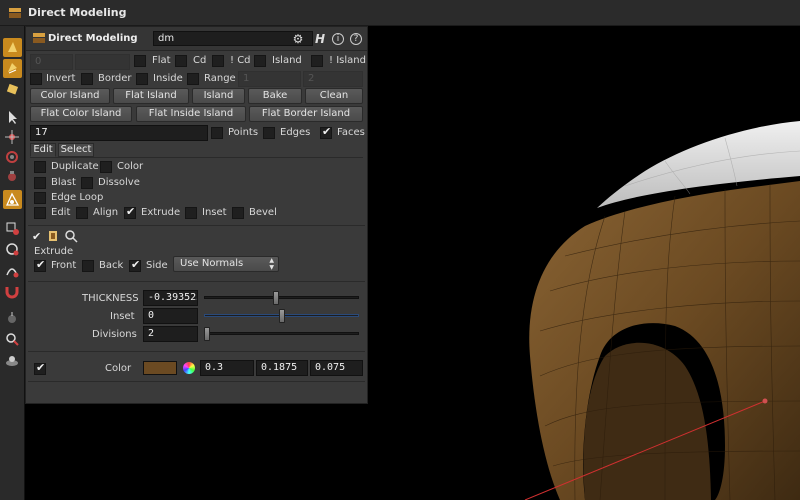  Describe the element at coordinates (61, 212) in the screenshot. I see `edit-op-label: Edit` at that location.